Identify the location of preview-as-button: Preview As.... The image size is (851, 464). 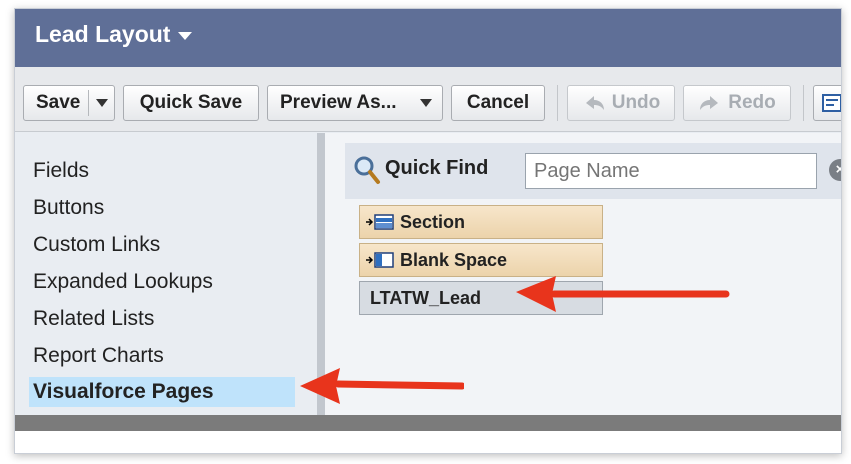
(355, 103).